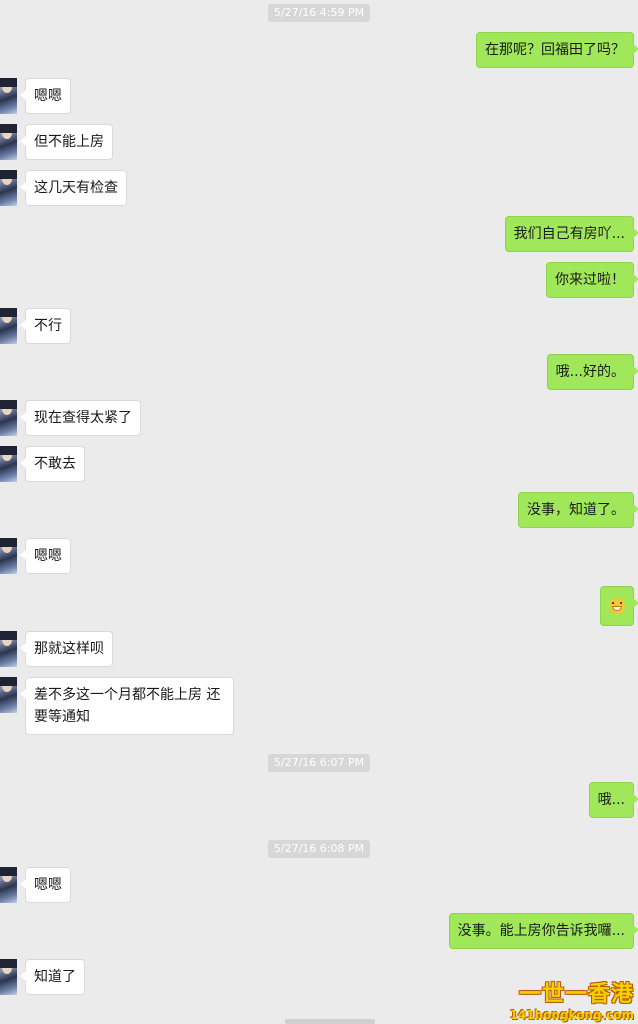 Image resolution: width=638 pixels, height=1024 pixels. I want to click on message-bubble-incoming: 这几天有检查, so click(73, 188).